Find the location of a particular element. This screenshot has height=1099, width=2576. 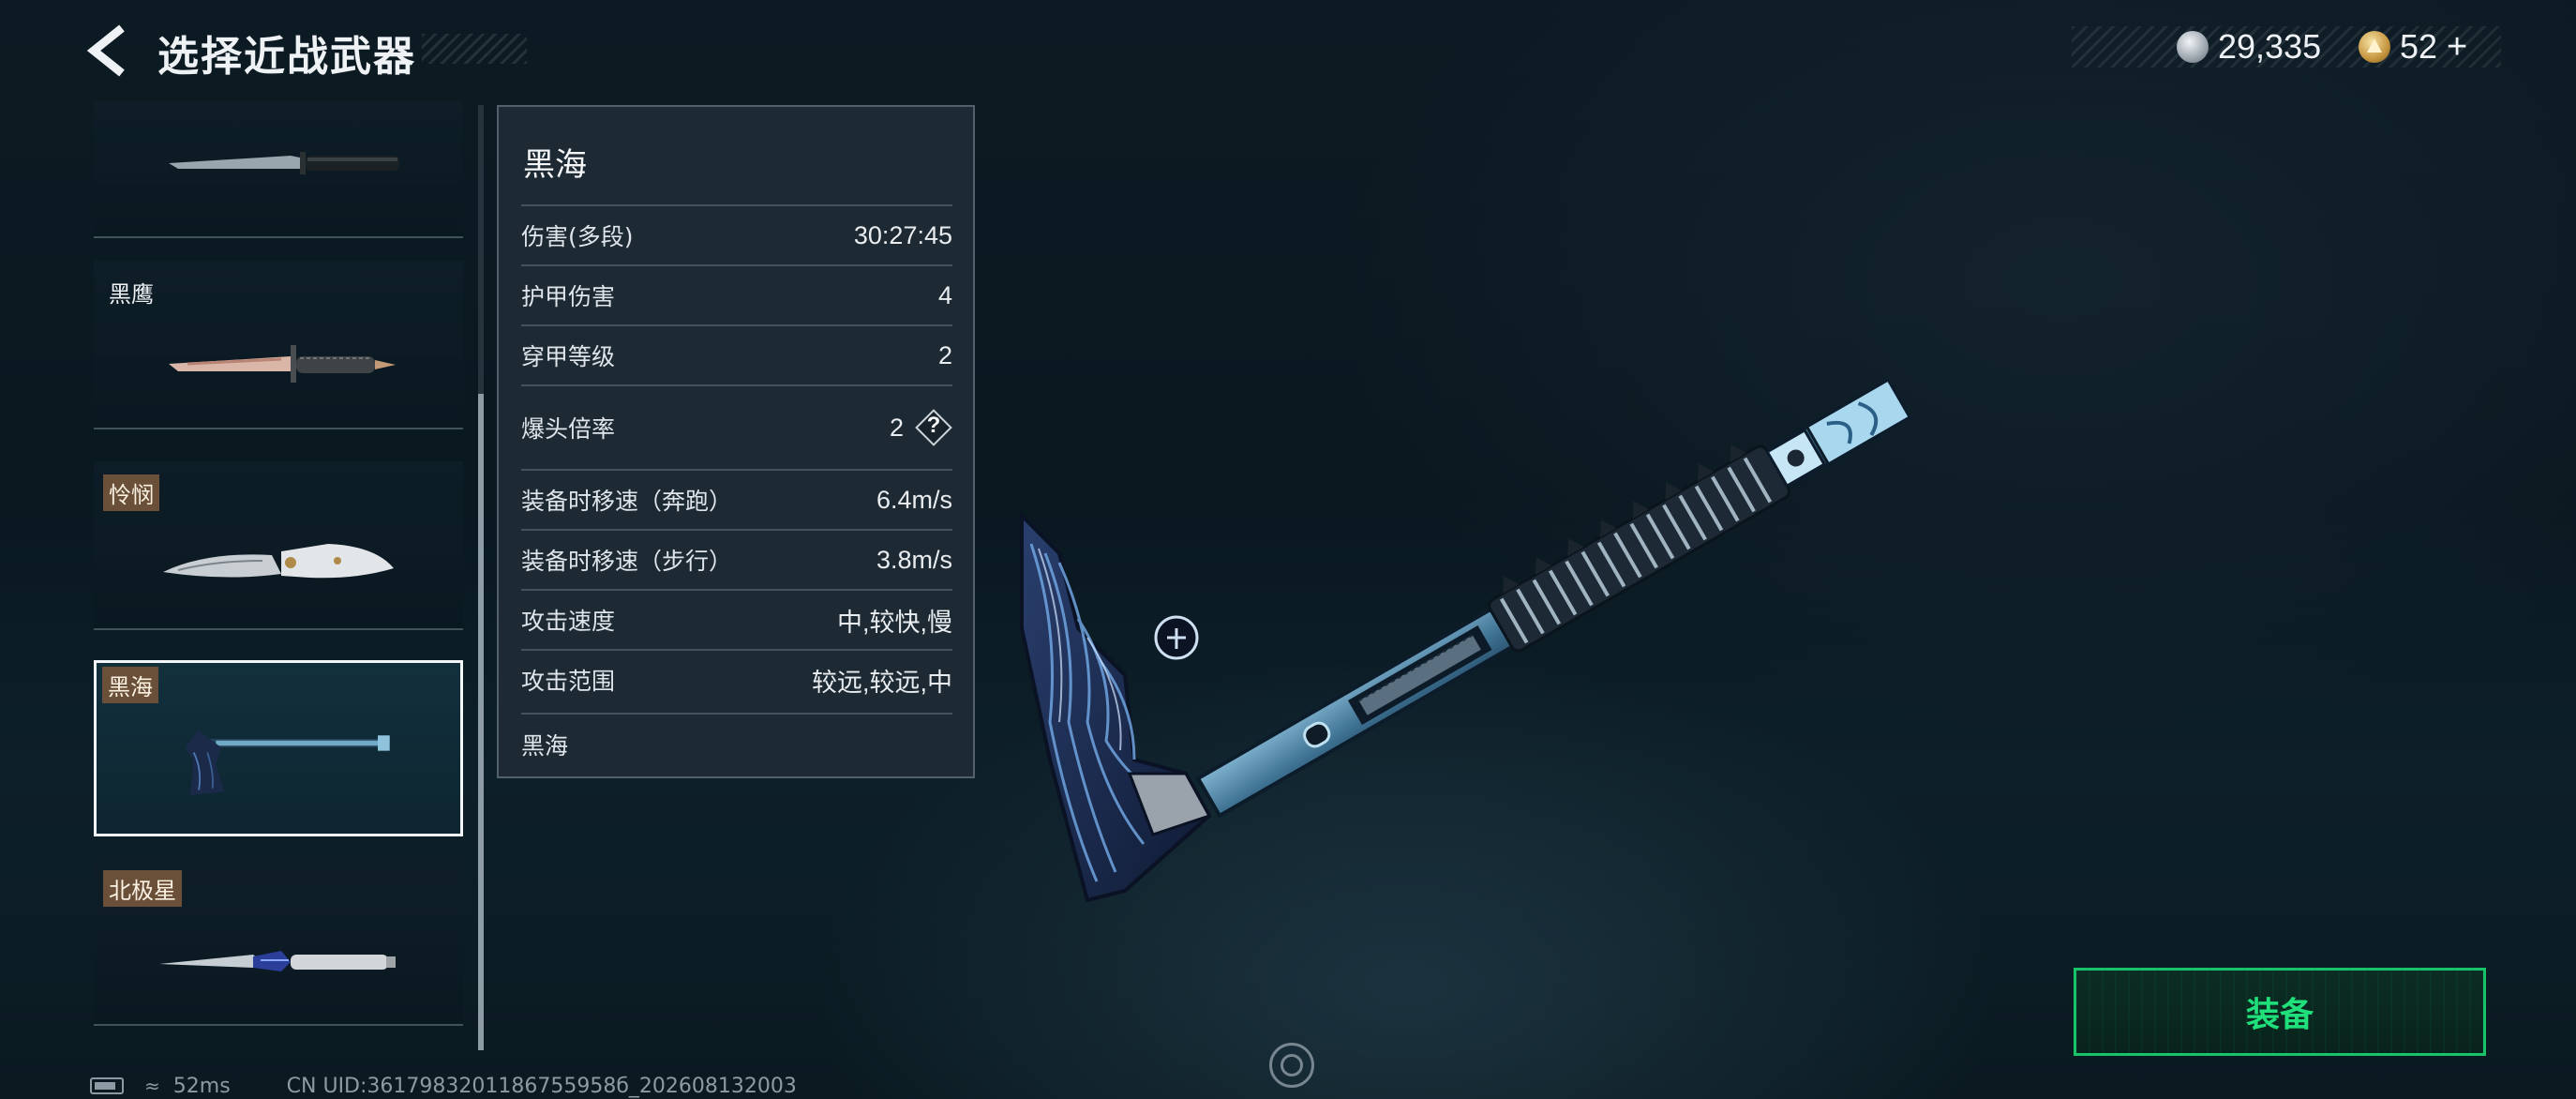

polaris-knife-image is located at coordinates (277, 961).